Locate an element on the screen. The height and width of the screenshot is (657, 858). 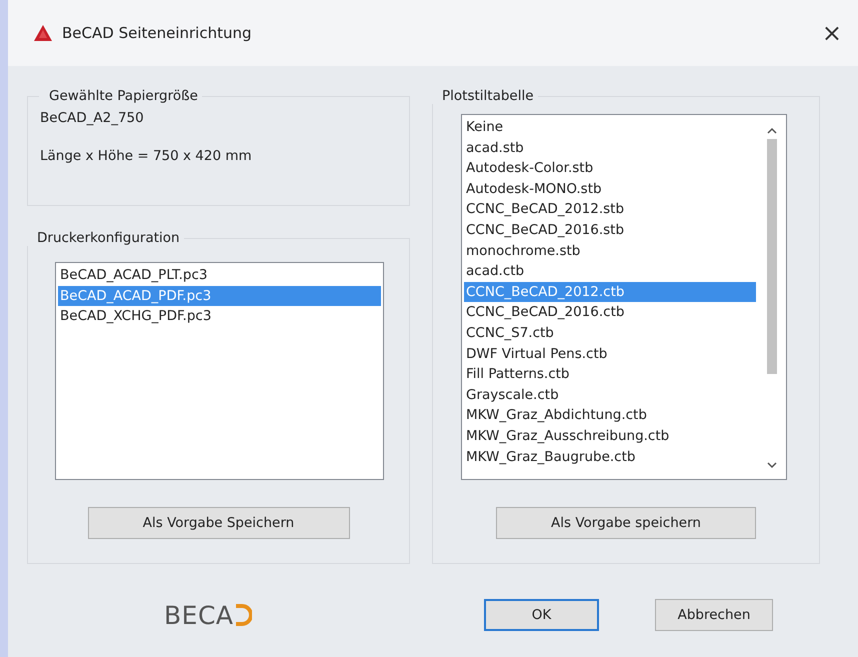
list-item: MKW_Graz_Ausschreibung.ctb is located at coordinates (610, 436).